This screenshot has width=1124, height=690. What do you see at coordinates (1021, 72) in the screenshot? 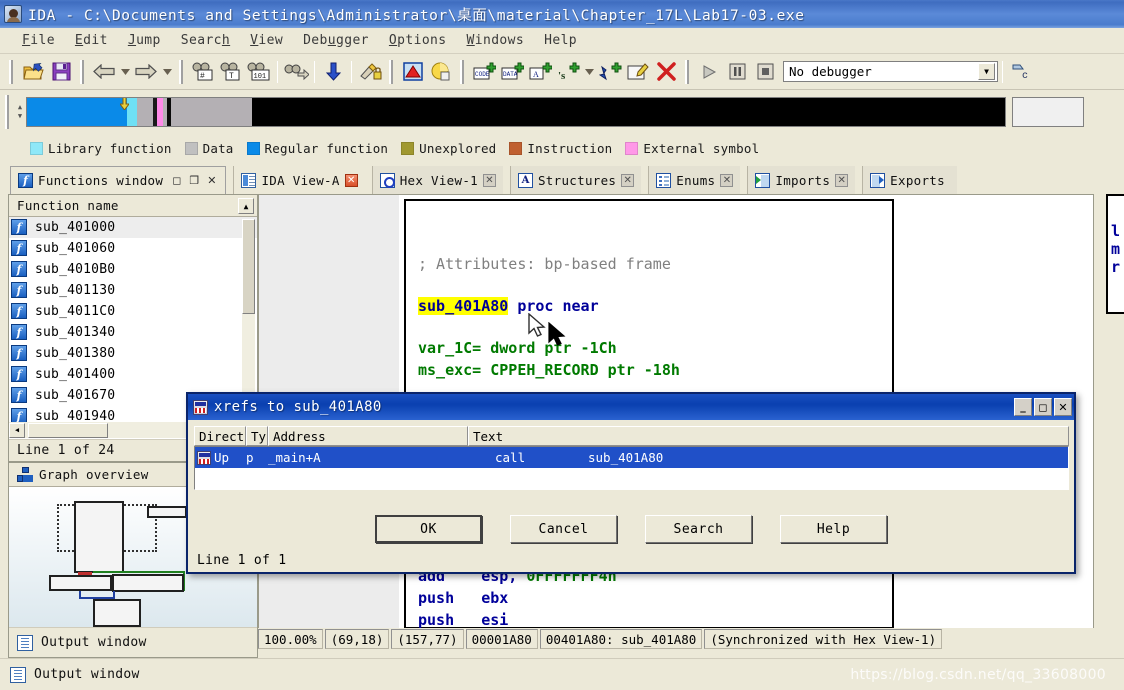
I see `attach-process-icon: c` at bounding box center [1021, 72].